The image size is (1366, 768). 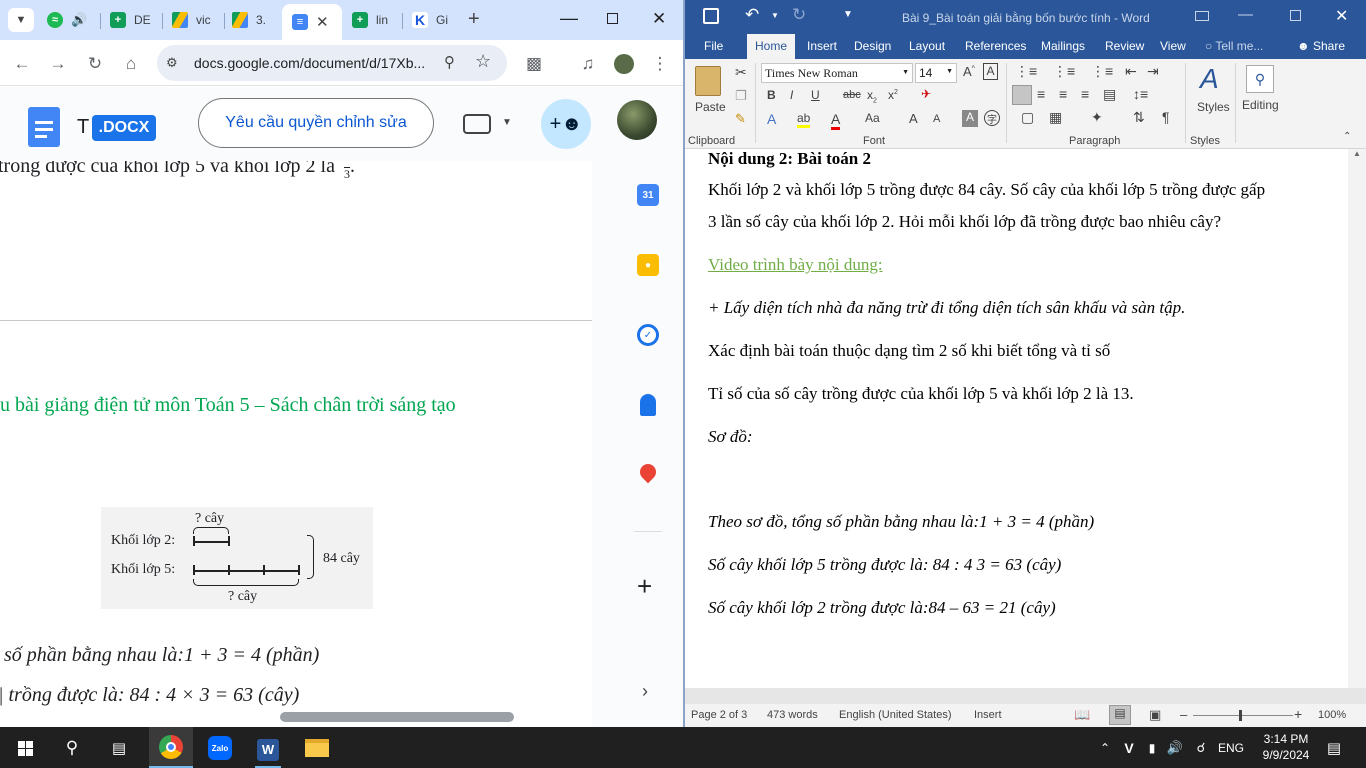 I want to click on task-view-icon: ▤, so click(x=119, y=748).